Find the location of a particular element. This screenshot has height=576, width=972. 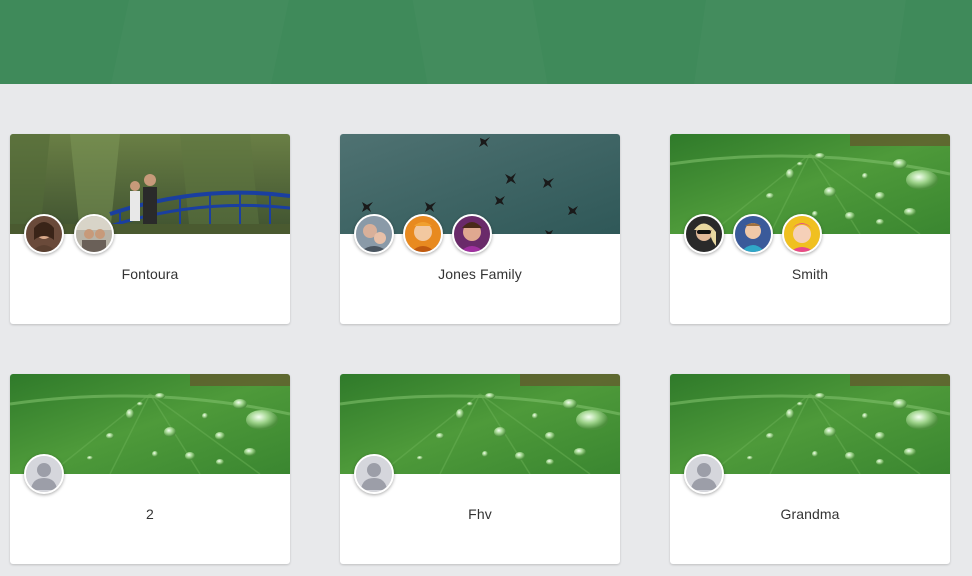

group-name: Jones Family is located at coordinates (480, 274).